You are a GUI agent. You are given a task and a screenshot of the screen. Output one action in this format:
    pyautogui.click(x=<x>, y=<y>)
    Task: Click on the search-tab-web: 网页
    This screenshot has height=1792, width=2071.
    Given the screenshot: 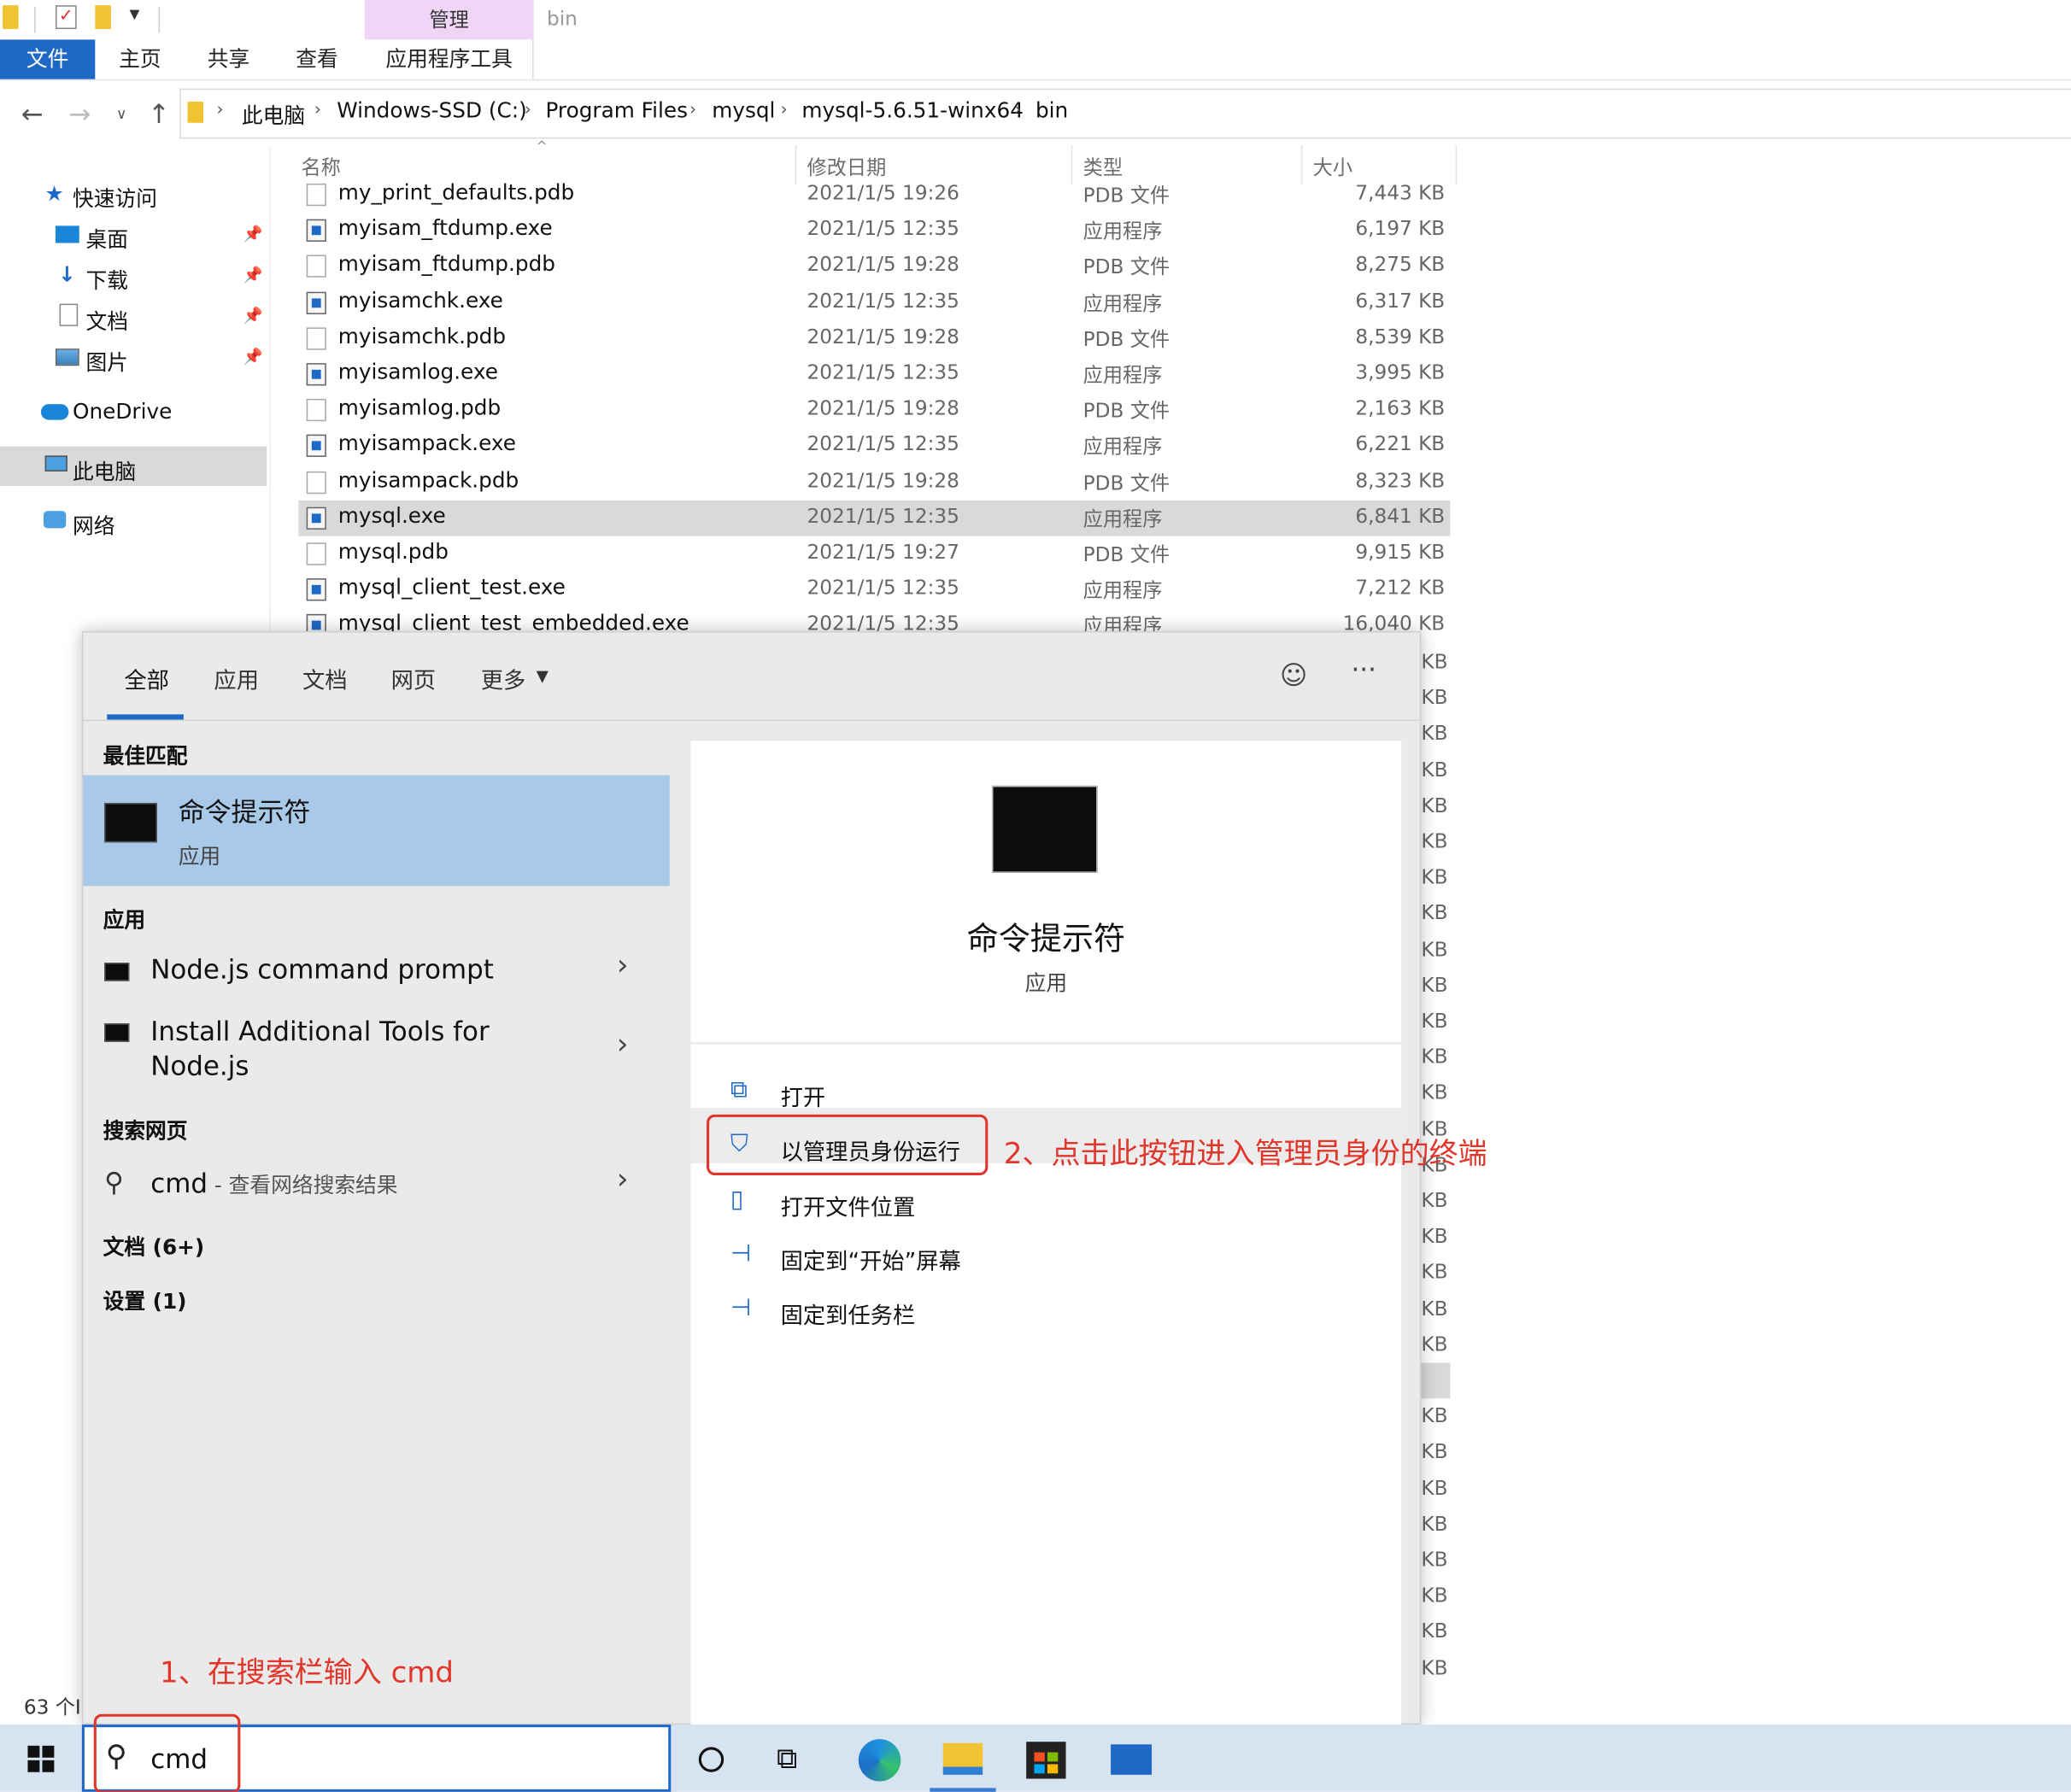 What is the action you would take?
    pyautogui.click(x=414, y=678)
    